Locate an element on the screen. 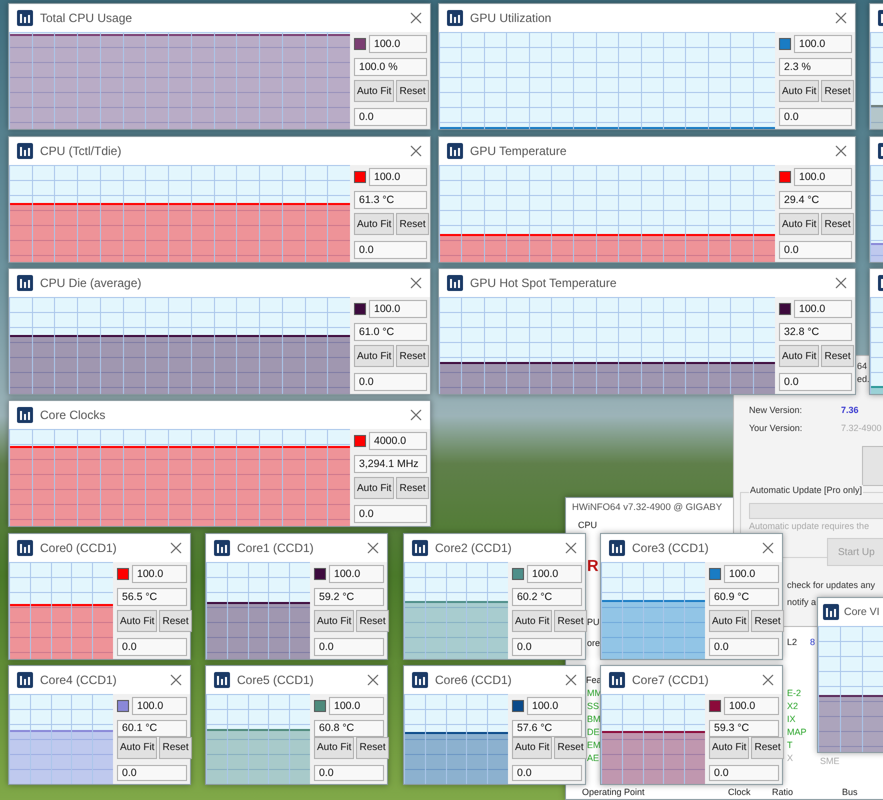  text-fragment: PU is located at coordinates (593, 622).